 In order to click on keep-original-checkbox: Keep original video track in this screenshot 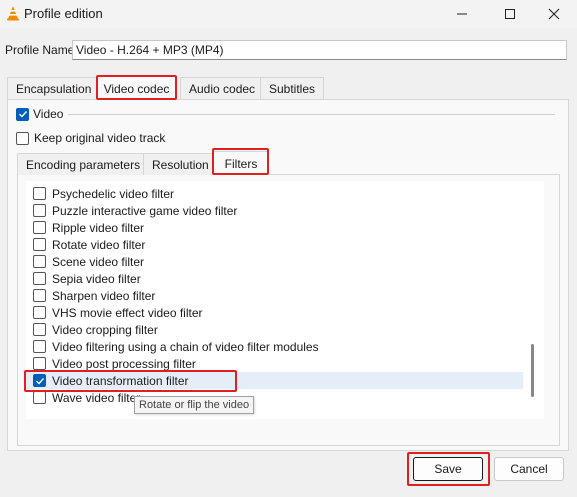, I will do `click(90, 138)`.